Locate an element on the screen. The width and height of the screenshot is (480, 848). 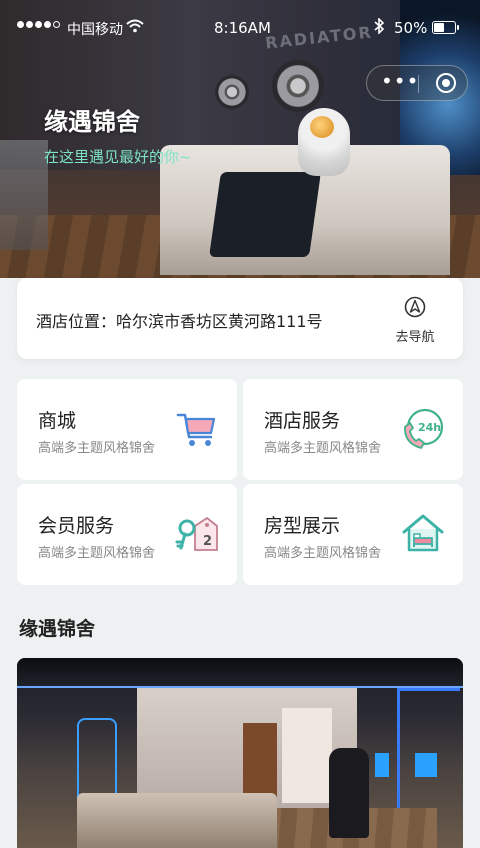
tile-hotel-service: 酒店服务 高端多主题风格锦舍 24h is located at coordinates (353, 429).